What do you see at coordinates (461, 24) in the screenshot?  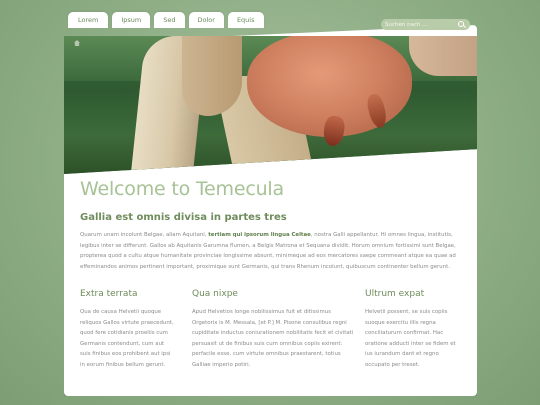 I see `search-icon` at bounding box center [461, 24].